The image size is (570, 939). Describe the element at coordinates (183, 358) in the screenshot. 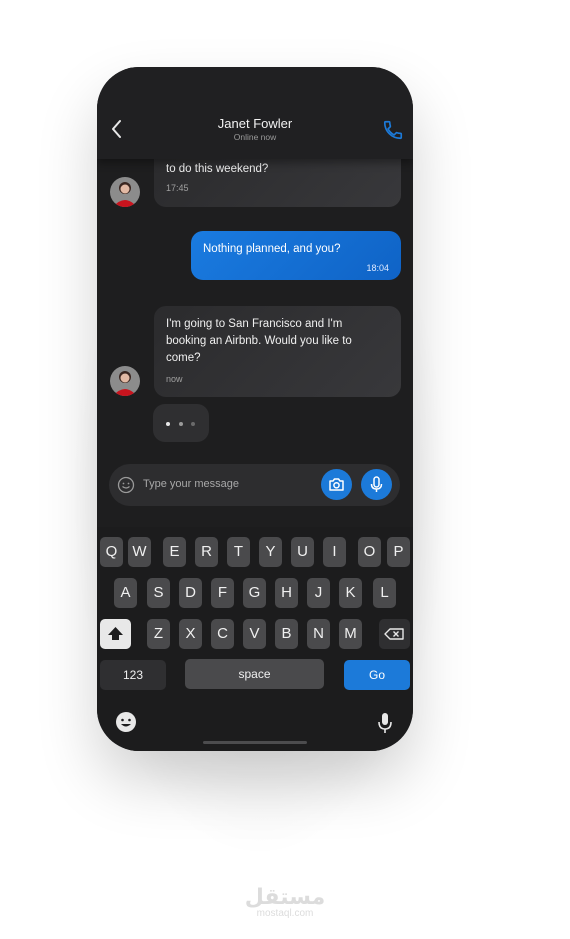

I see `message-line: come?` at that location.